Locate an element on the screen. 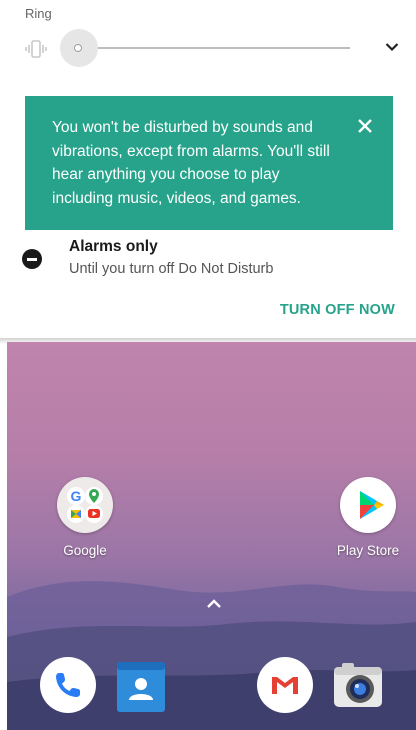 The height and width of the screenshot is (730, 416). camera-app is located at coordinates (358, 685).